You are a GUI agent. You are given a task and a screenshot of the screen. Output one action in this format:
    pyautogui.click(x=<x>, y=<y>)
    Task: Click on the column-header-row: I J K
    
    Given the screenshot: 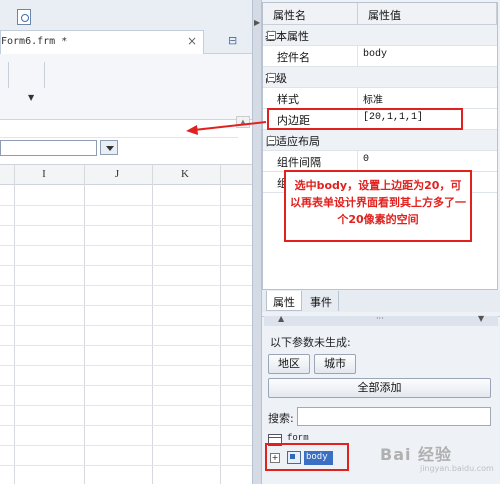 What is the action you would take?
    pyautogui.click(x=126, y=175)
    